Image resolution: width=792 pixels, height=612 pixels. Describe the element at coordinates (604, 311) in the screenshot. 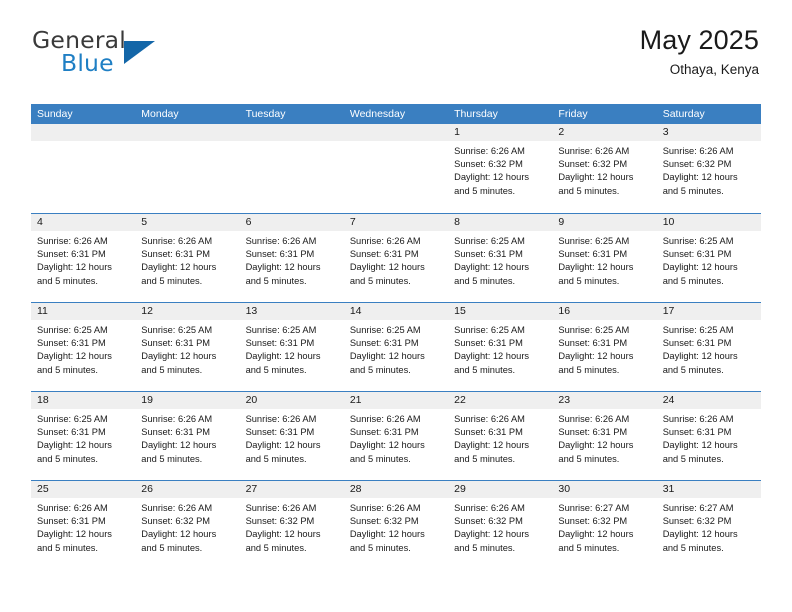

I see `day-number-band: 16` at that location.